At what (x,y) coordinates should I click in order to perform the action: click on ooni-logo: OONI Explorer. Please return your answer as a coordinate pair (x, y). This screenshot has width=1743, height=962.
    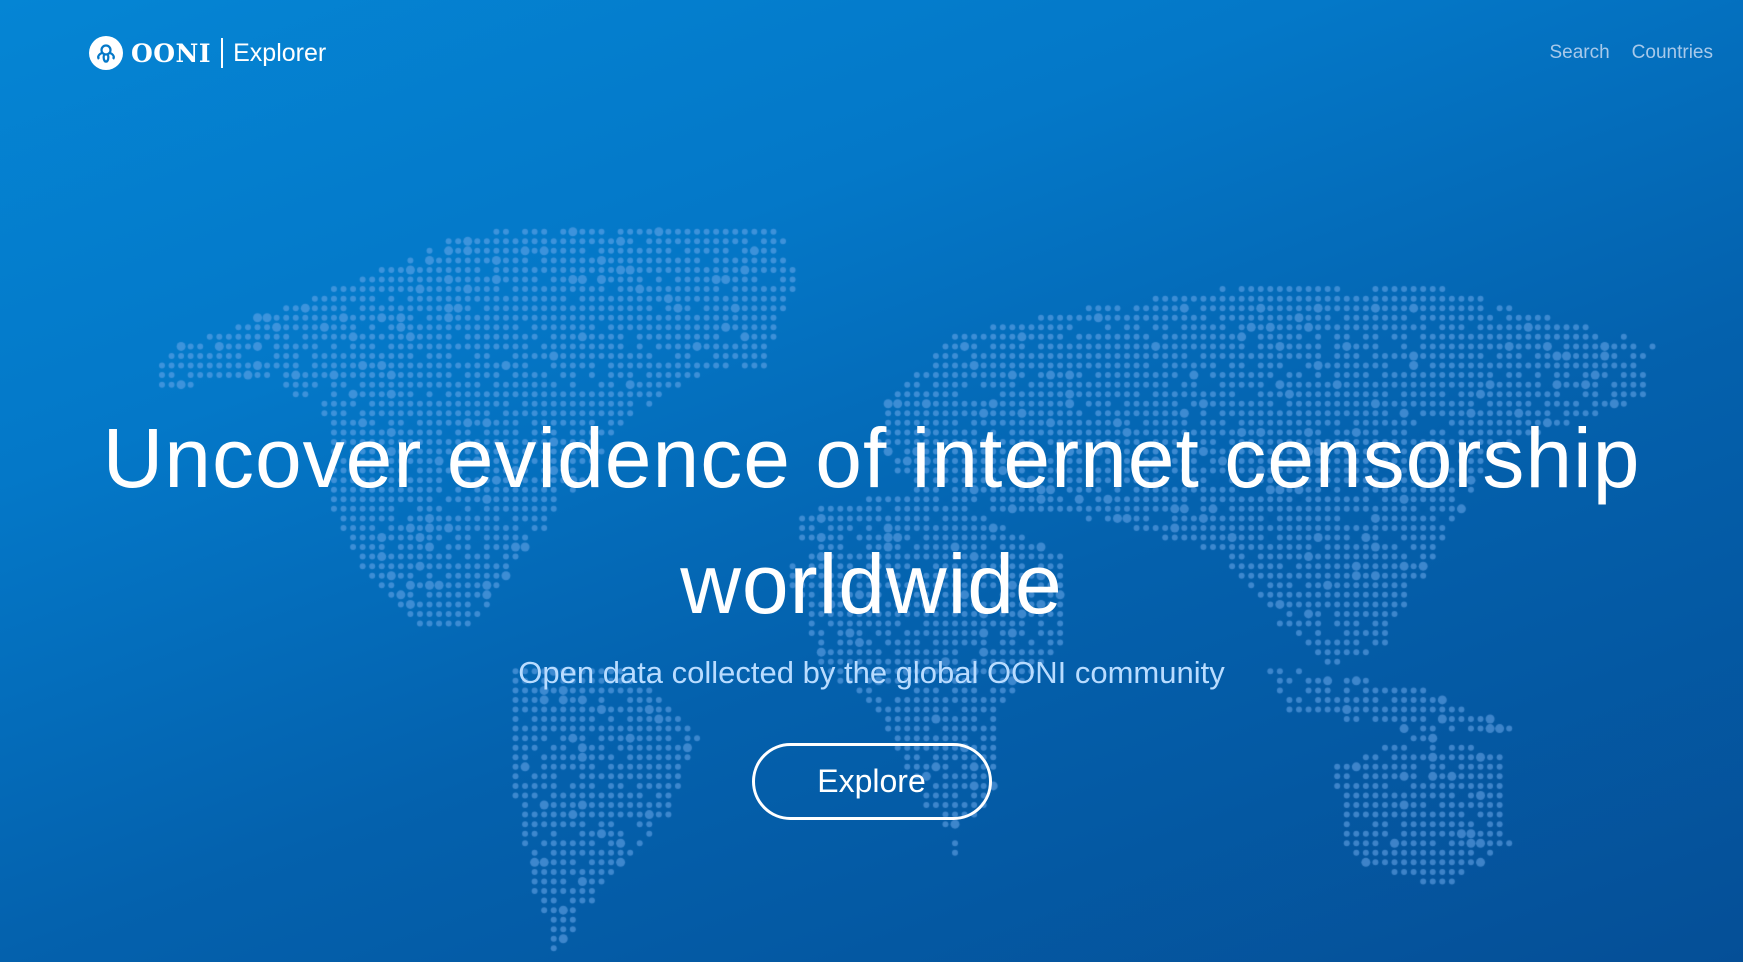
    Looking at the image, I should click on (207, 53).